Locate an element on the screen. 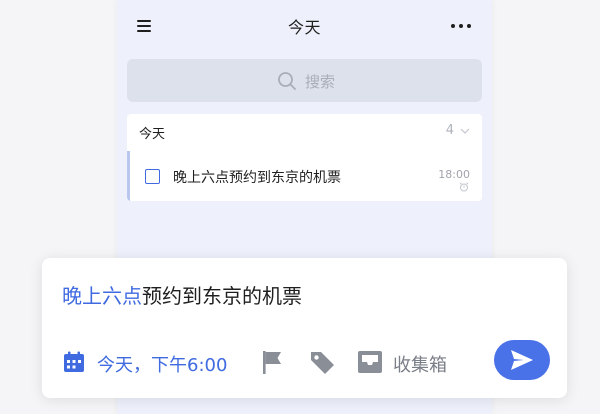  search-icon is located at coordinates (287, 81).